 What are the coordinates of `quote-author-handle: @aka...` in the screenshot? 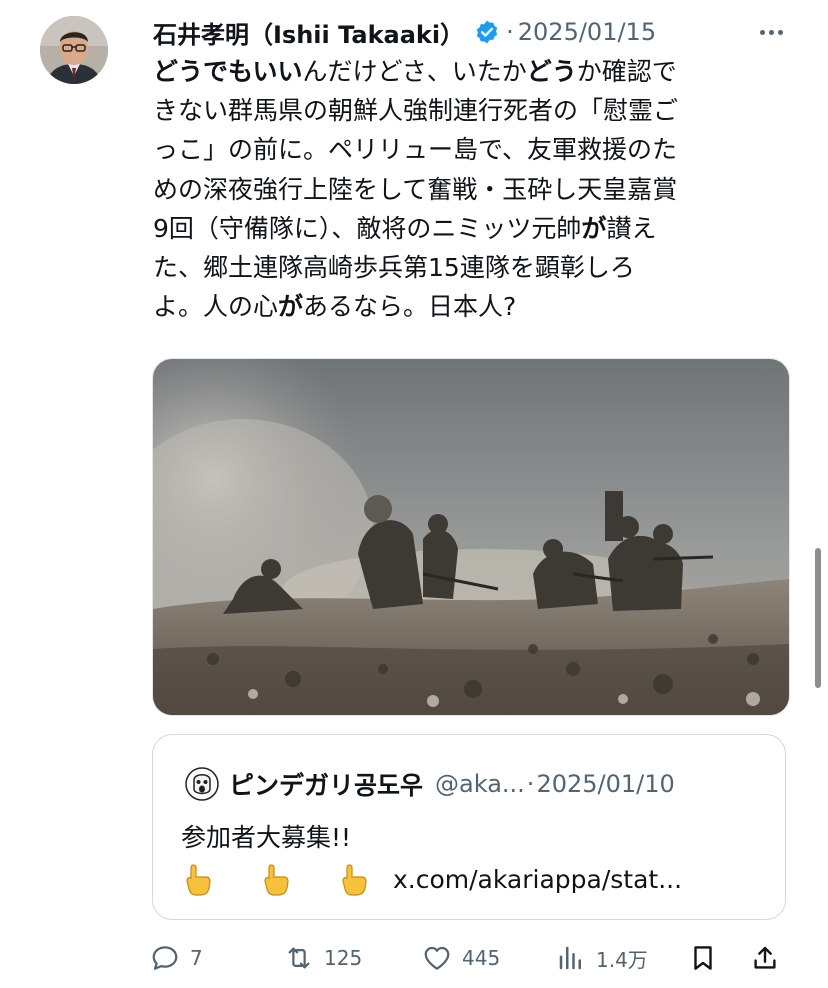 It's located at (480, 784).